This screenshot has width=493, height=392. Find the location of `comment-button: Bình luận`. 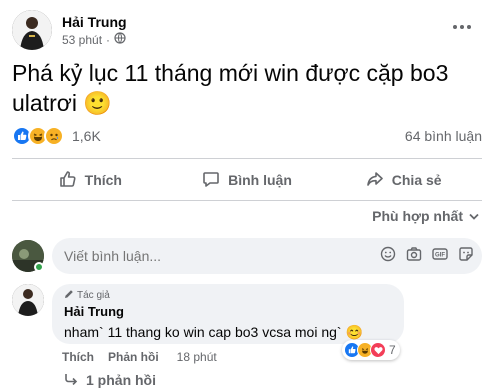

comment-button: Bình luận is located at coordinates (247, 180).